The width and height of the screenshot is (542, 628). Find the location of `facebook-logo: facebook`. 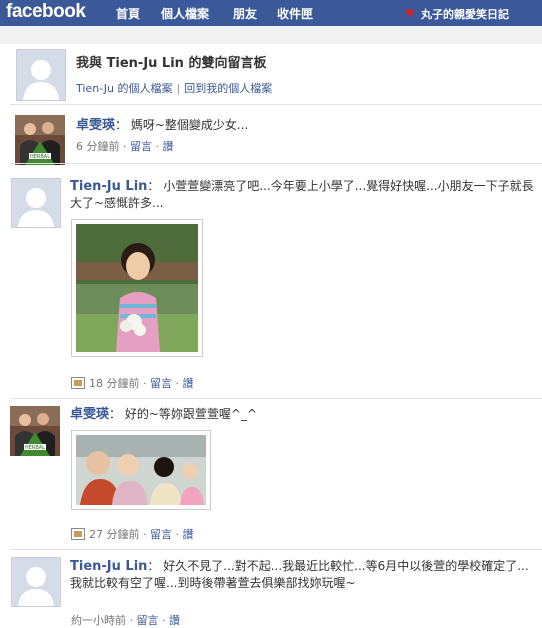

facebook-logo: facebook is located at coordinates (46, 12).